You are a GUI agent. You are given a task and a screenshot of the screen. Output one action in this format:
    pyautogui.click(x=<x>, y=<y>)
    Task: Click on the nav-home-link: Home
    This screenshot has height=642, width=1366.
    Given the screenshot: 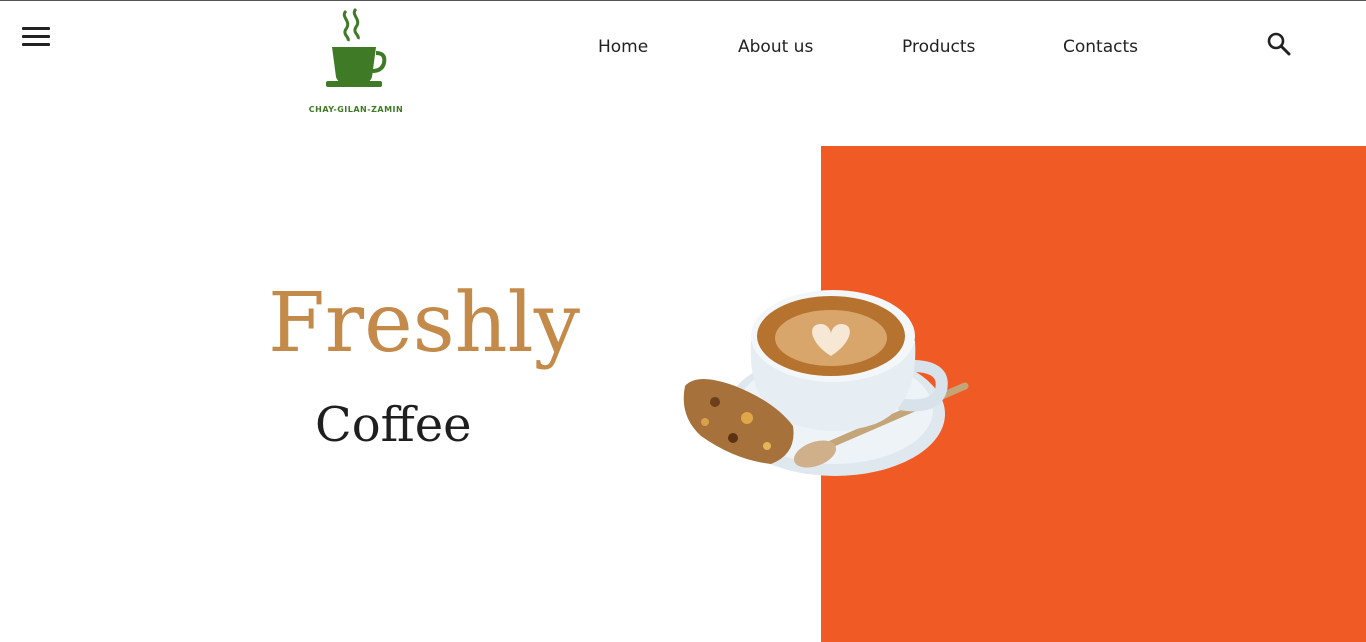 What is the action you would take?
    pyautogui.click(x=623, y=47)
    